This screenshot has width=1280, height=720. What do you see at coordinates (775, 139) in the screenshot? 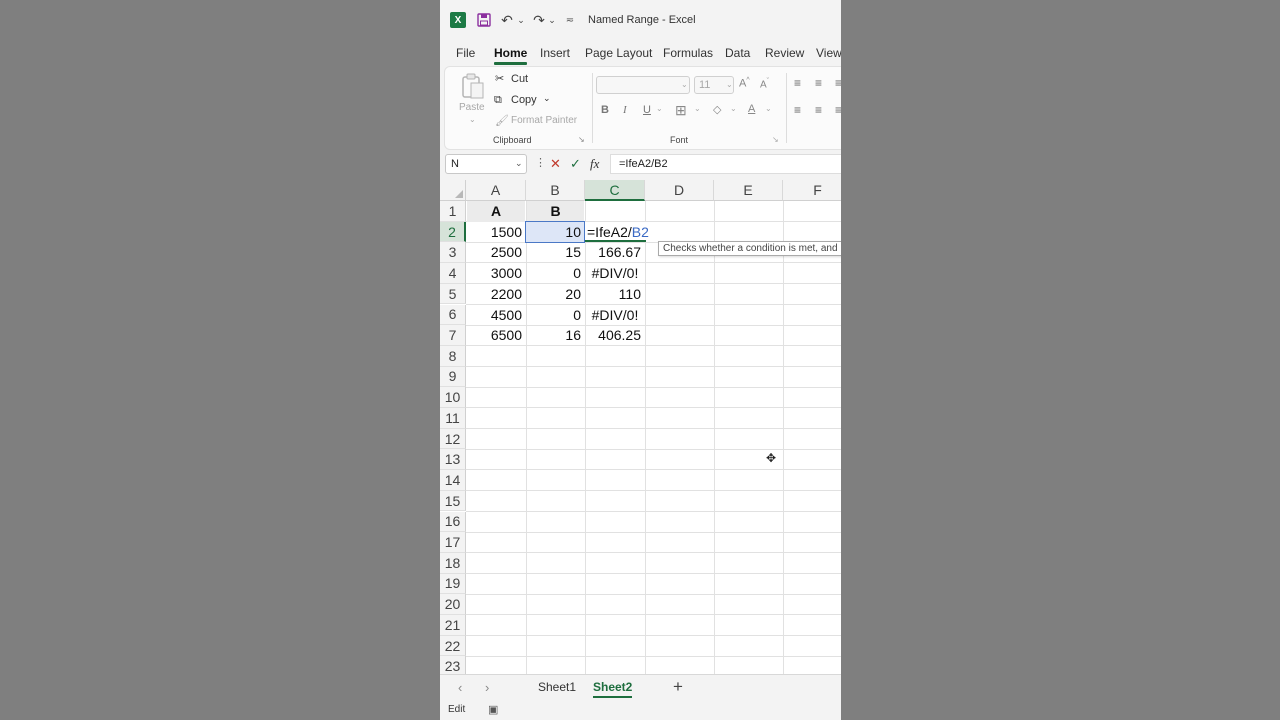
I see `font-launcher-icon: ↘` at bounding box center [775, 139].